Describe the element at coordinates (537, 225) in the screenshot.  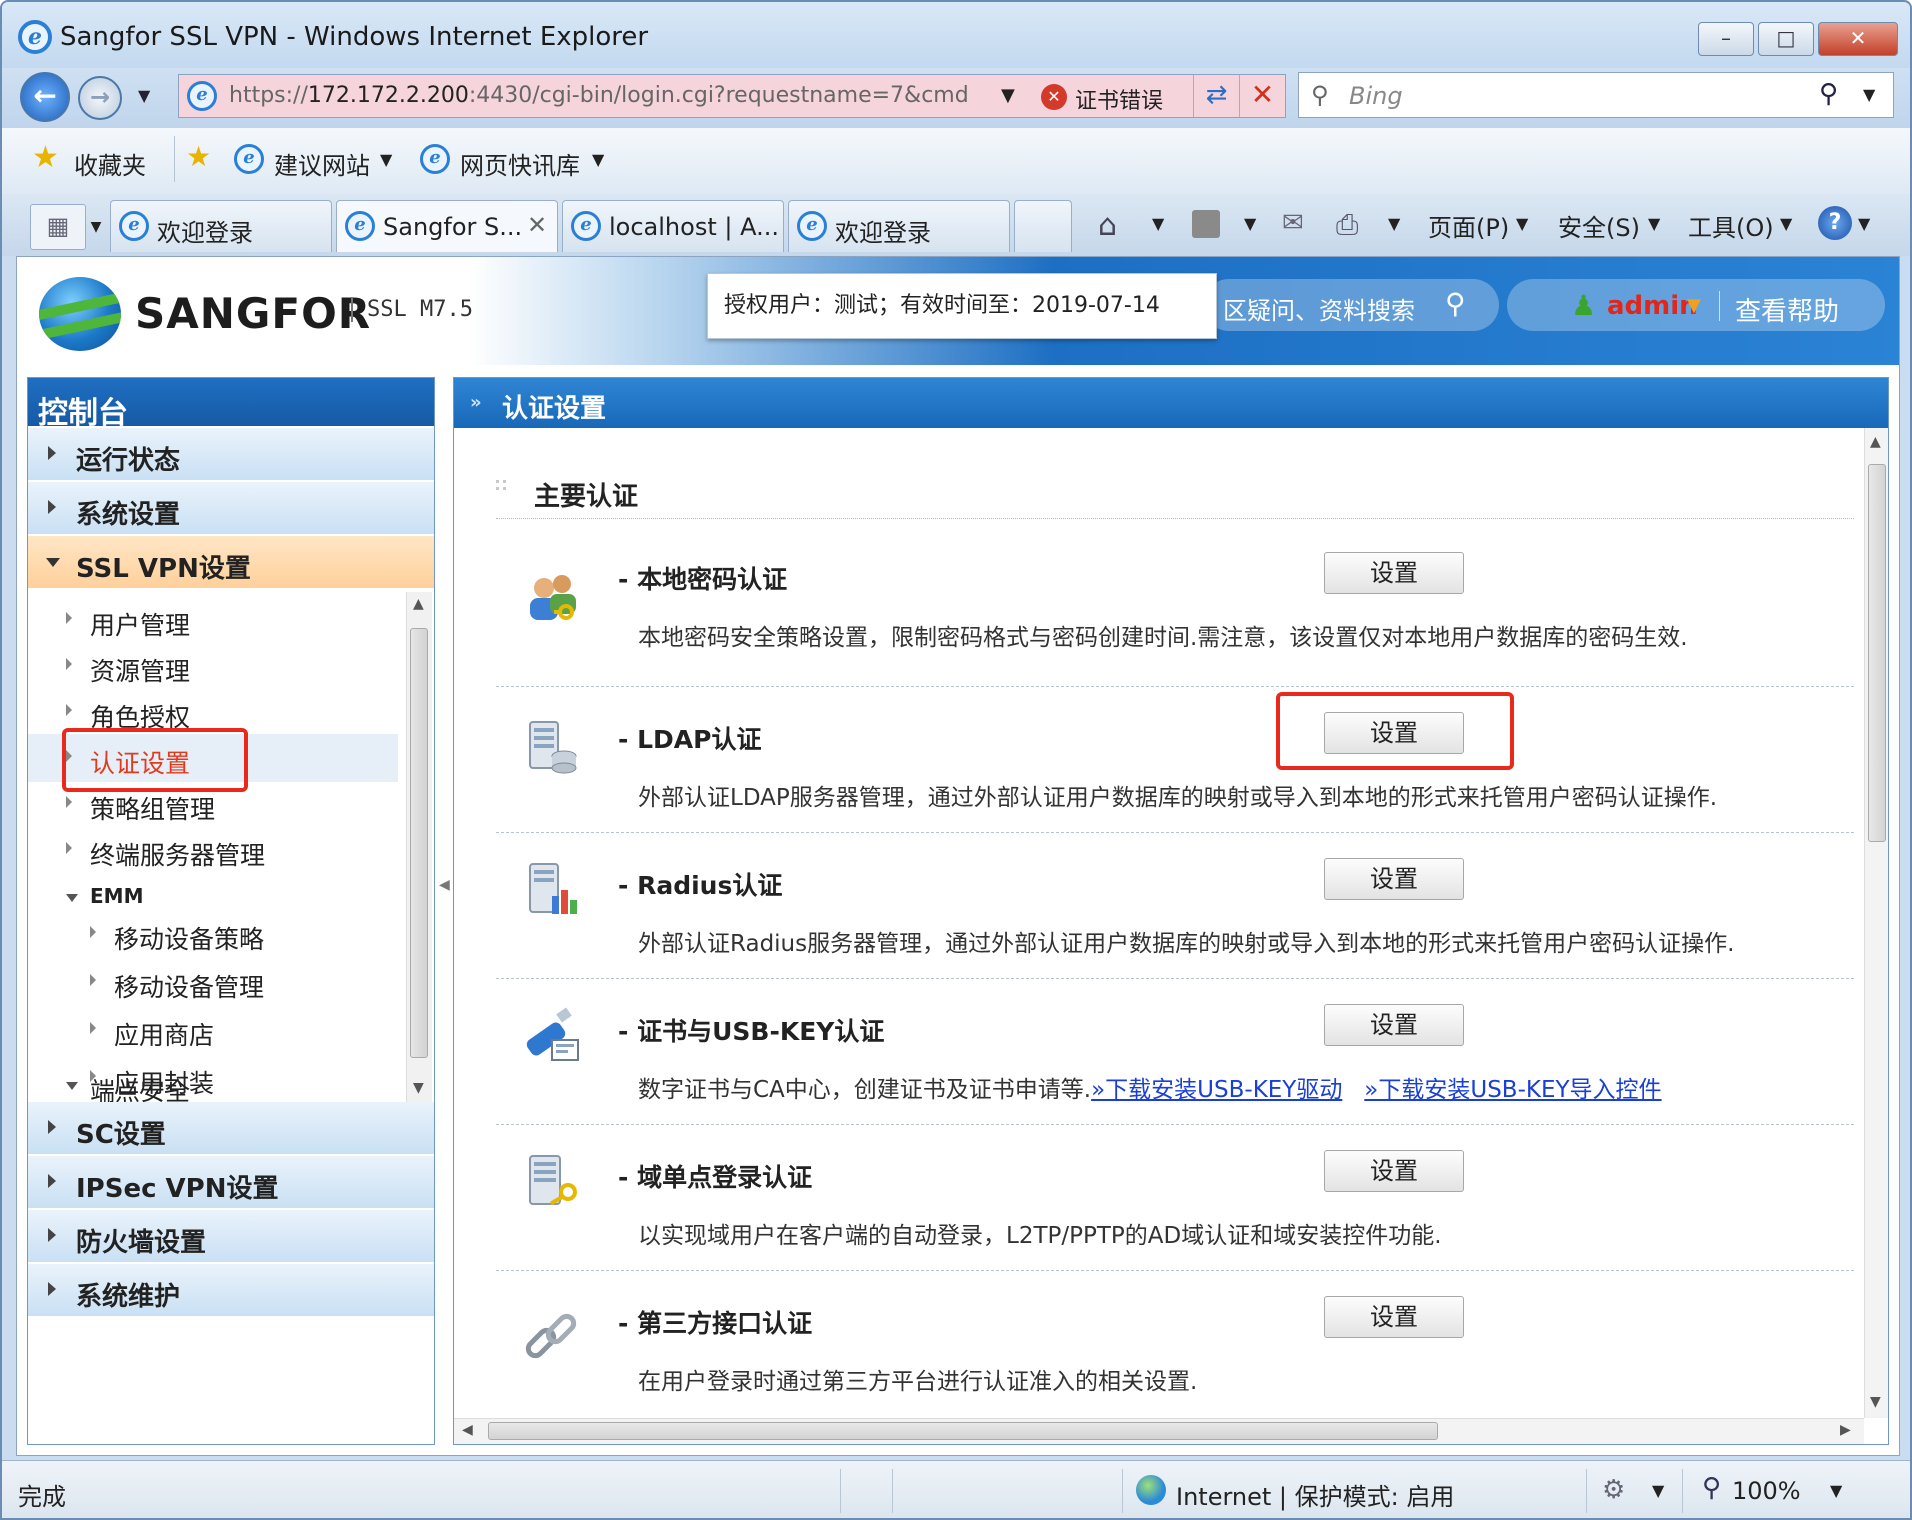
I see `close-tab-icon: ✕` at that location.